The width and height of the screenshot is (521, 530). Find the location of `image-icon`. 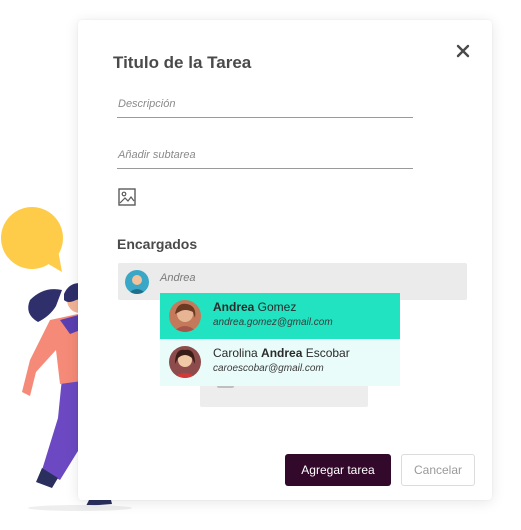

image-icon is located at coordinates (127, 197).